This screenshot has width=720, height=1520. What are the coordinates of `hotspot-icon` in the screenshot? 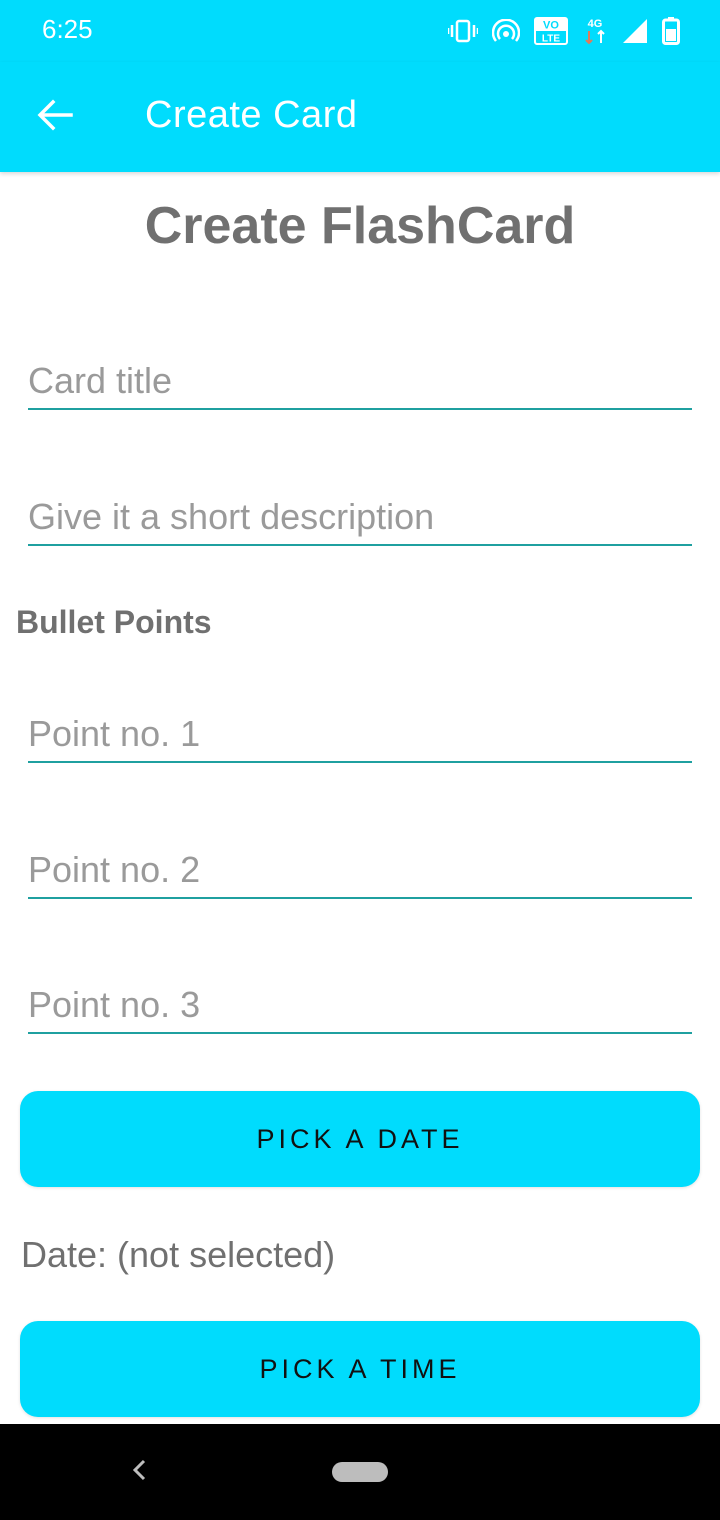 It's located at (506, 31).